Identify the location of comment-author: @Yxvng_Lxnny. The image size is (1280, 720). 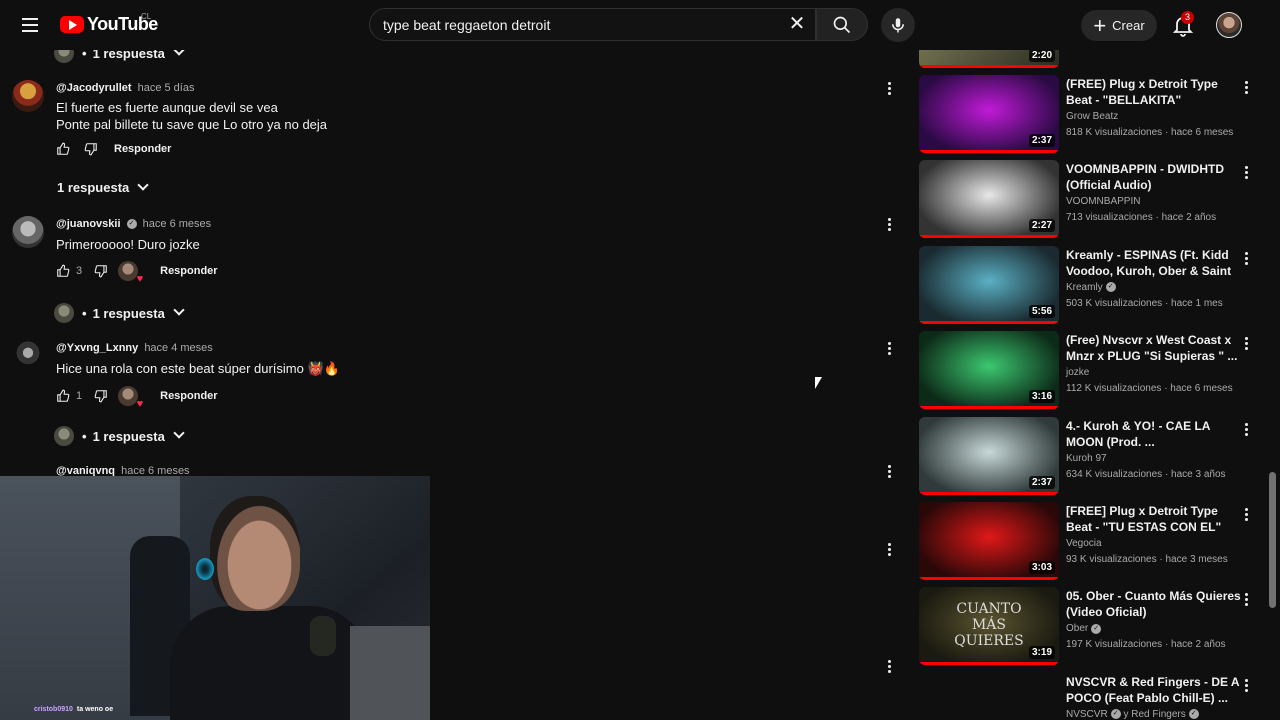
(97, 348).